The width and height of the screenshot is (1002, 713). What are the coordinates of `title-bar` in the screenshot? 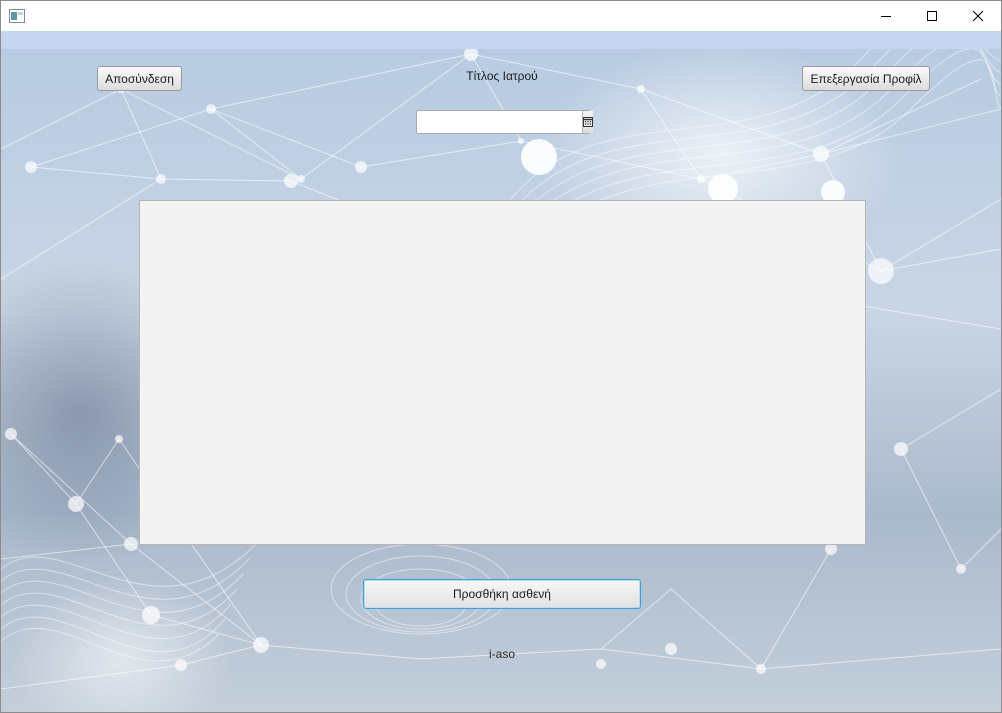 It's located at (501, 16).